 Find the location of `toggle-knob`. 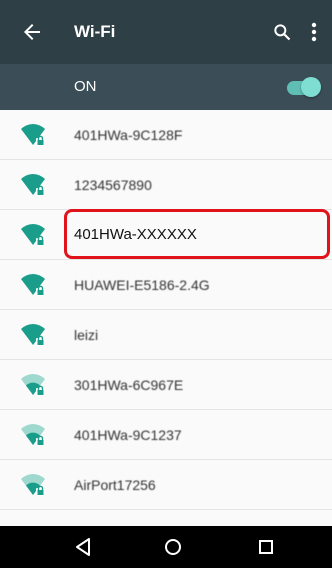

toggle-knob is located at coordinates (311, 87).